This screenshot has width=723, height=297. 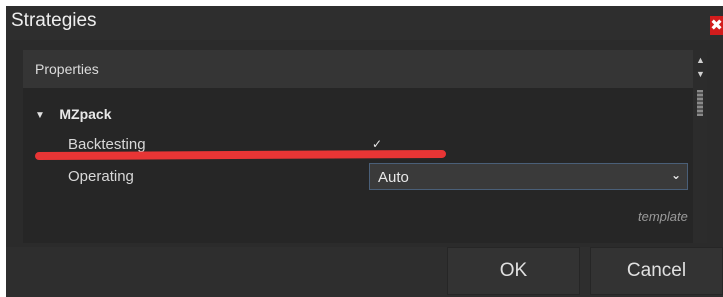 What do you see at coordinates (358, 69) in the screenshot?
I see `panel-header: Properties` at bounding box center [358, 69].